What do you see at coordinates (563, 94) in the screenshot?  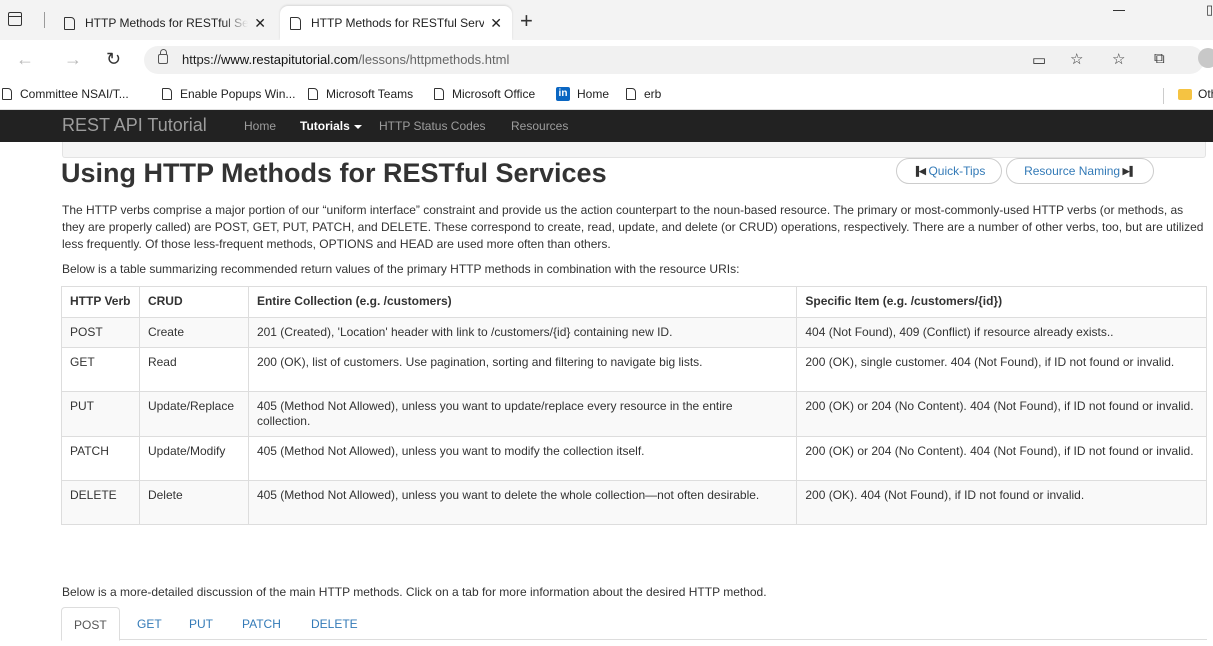 I see `linkedin-icon: in` at bounding box center [563, 94].